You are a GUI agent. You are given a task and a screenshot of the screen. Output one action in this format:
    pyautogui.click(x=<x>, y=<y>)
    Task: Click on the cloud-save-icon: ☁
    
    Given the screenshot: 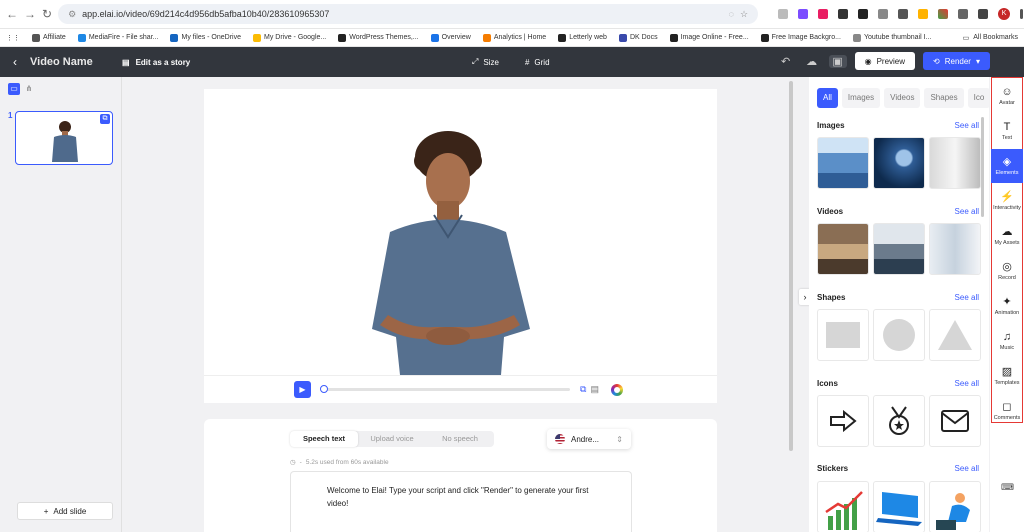 What is the action you would take?
    pyautogui.click(x=812, y=61)
    